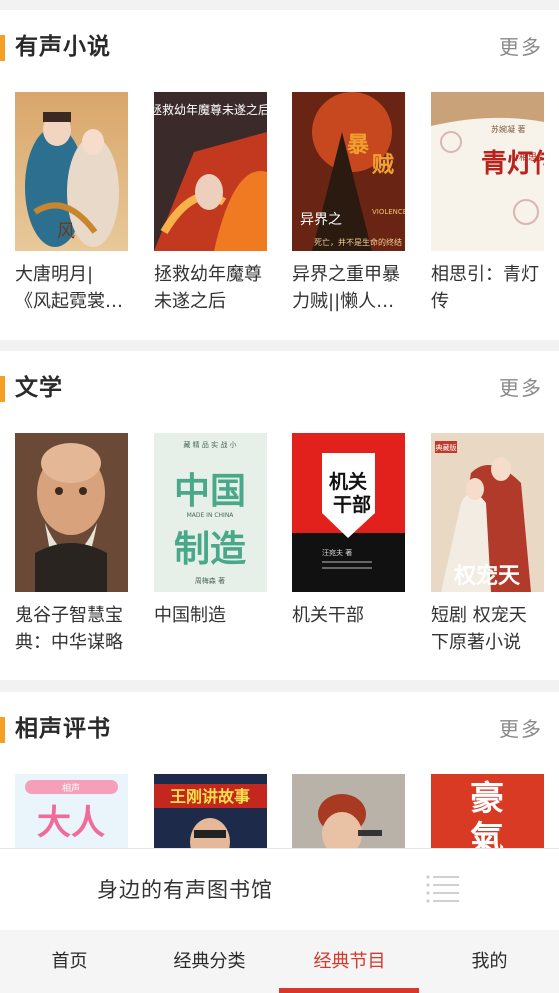 Image resolution: width=559 pixels, height=993 pixels. What do you see at coordinates (71, 629) in the screenshot?
I see `book-title: 鬼谷子智慧宝典：中华谋略` at bounding box center [71, 629].